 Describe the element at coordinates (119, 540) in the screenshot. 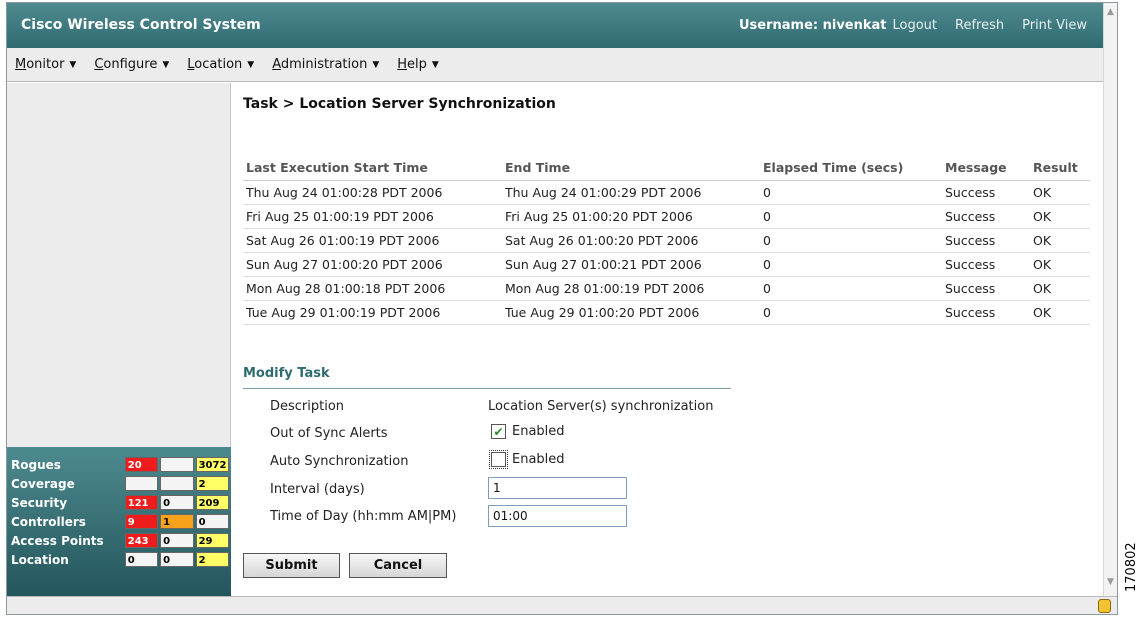

I see `alarm-row-access-points: Access Points 243 0 29` at that location.